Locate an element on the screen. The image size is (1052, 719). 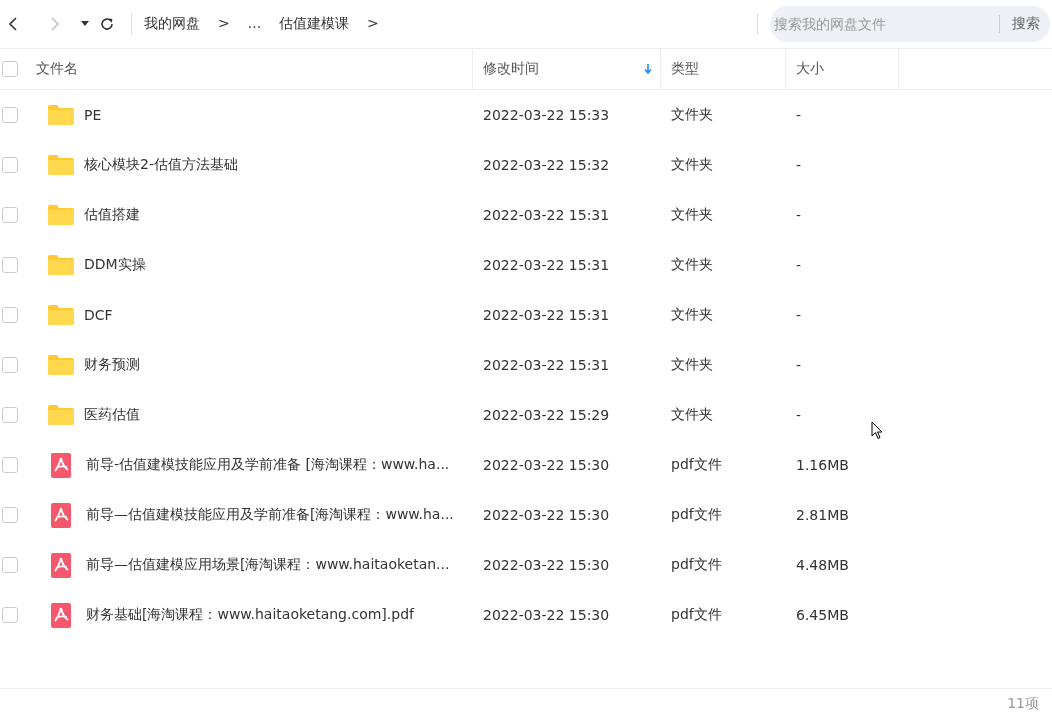
file-size: 2.81MB is located at coordinates (822, 515).